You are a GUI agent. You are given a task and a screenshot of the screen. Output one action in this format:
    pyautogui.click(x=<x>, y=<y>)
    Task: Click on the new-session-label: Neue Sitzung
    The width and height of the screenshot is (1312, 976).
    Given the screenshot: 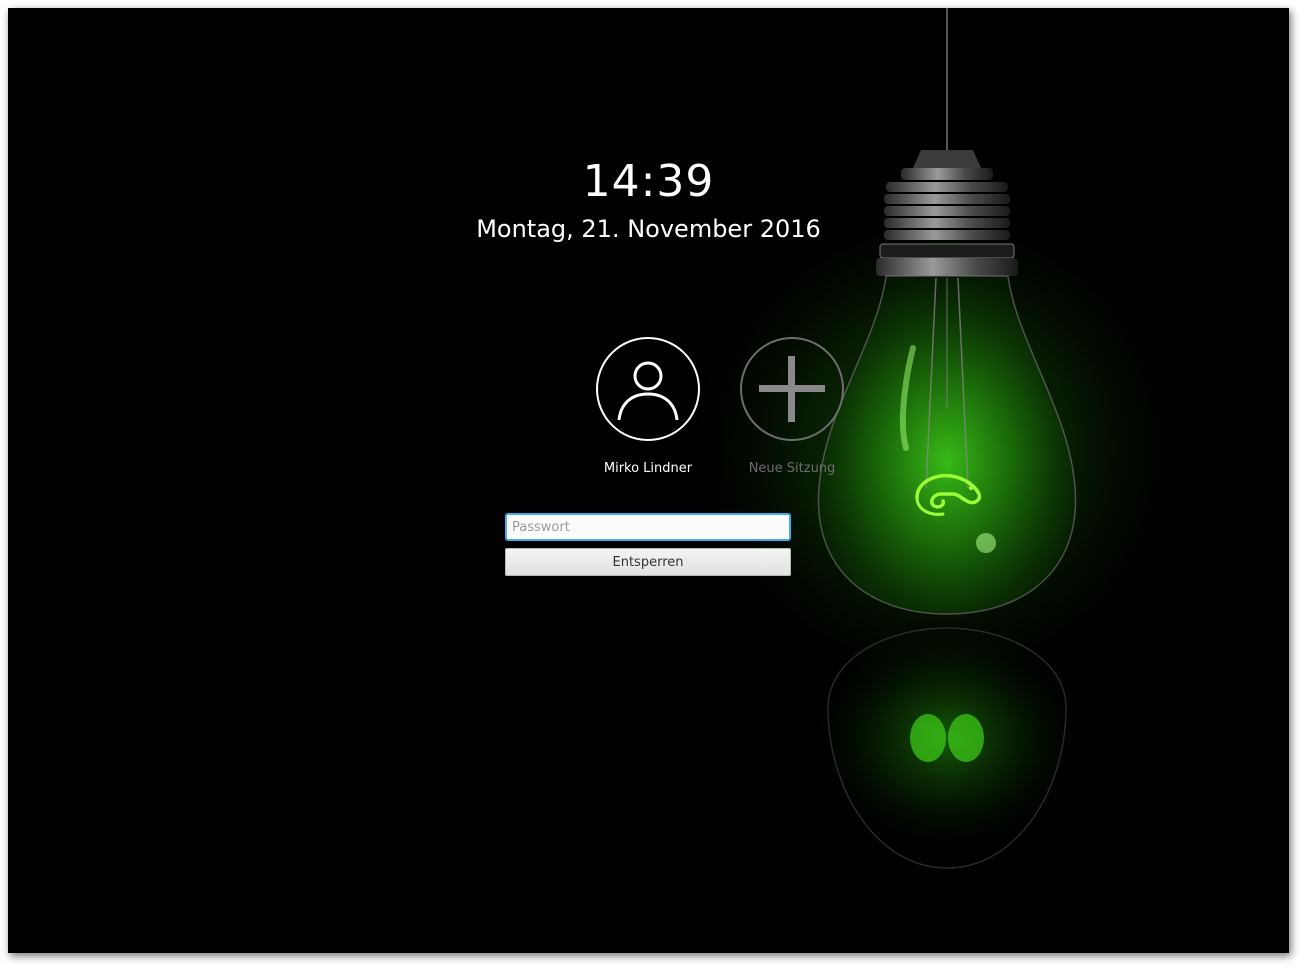 What is the action you would take?
    pyautogui.click(x=792, y=468)
    